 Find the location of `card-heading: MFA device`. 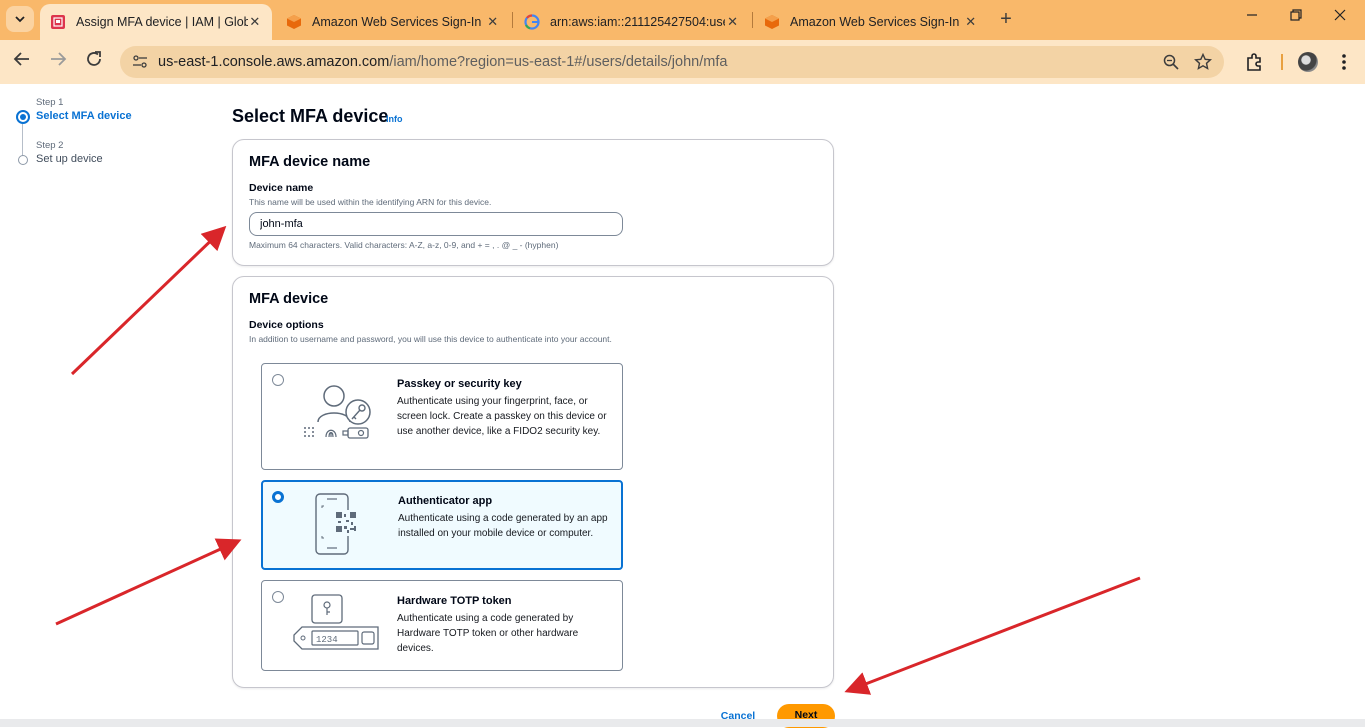

card-heading: MFA device is located at coordinates (289, 299).